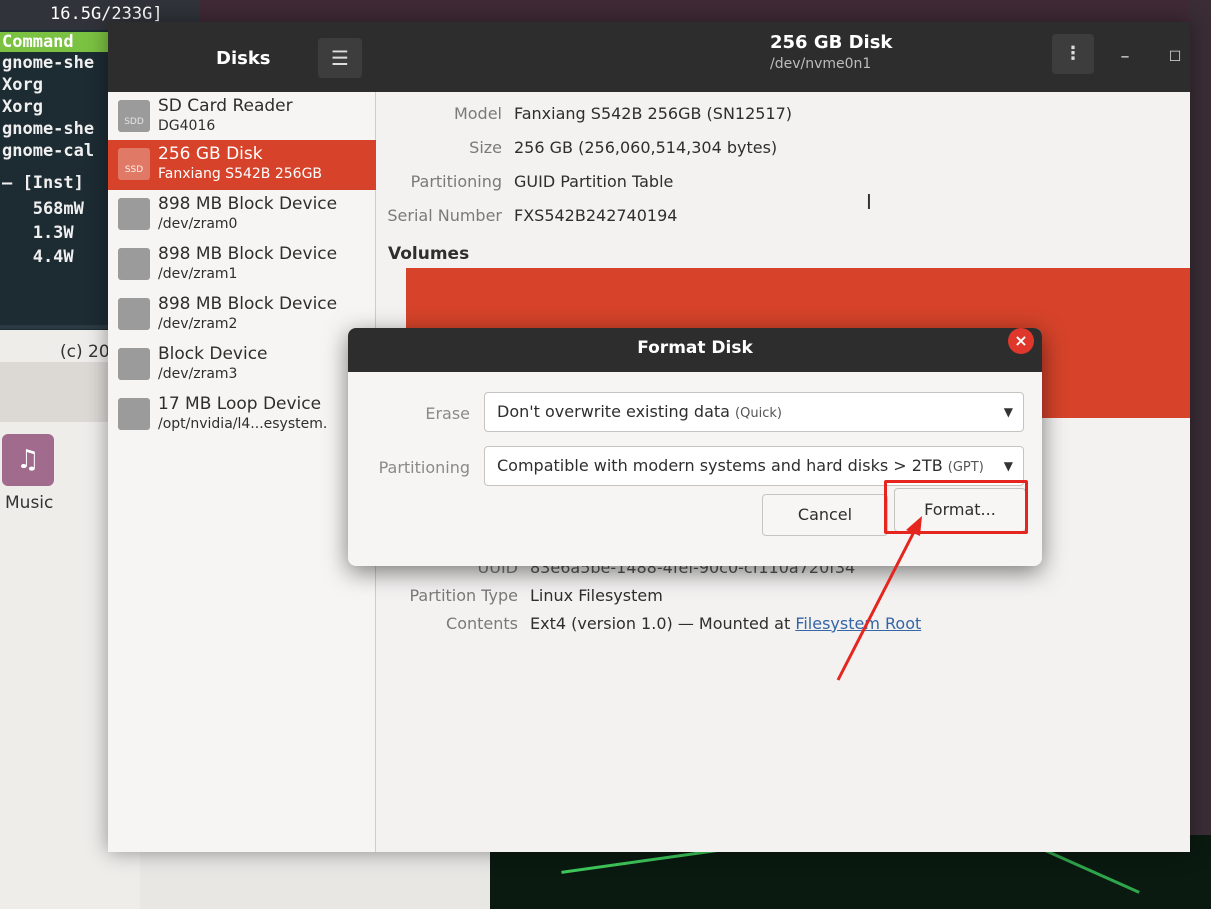 The image size is (1211, 909). Describe the element at coordinates (242, 117) in the screenshot. I see `device-item-sd-card-reader: SDD SD Card Reader DG4016` at that location.